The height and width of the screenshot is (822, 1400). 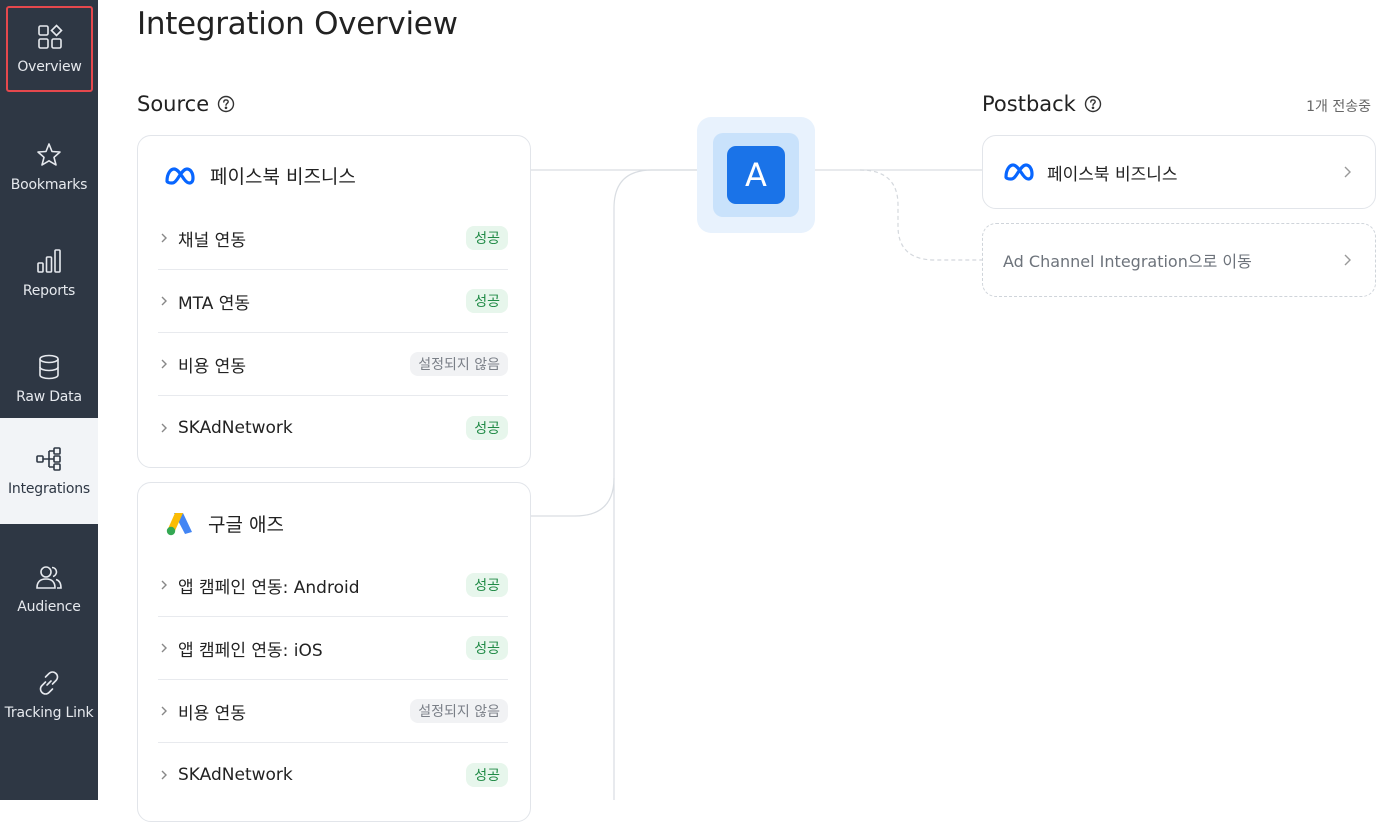 What do you see at coordinates (333, 648) in the screenshot?
I see `integration-row: 앱 캠페인 연동: iOS 성공` at bounding box center [333, 648].